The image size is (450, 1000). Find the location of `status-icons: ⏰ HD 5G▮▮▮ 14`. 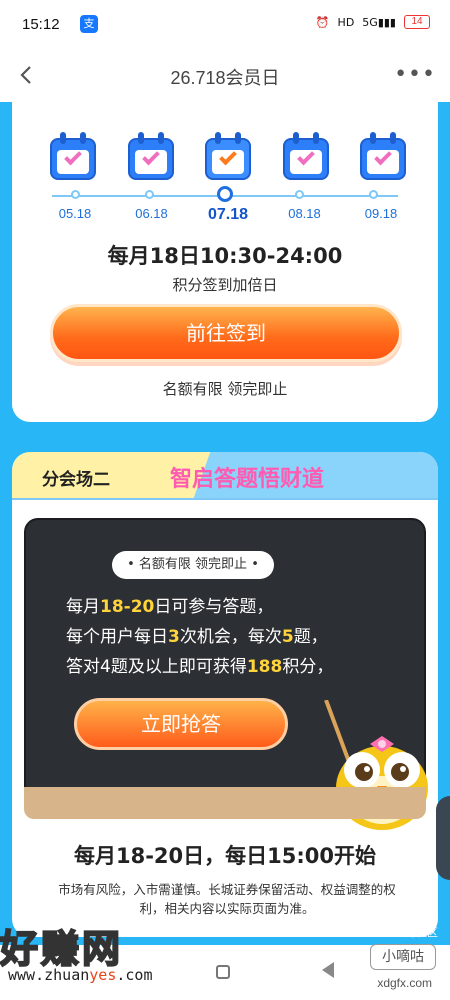

status-icons: ⏰ HD 5G▮▮▮ 14 is located at coordinates (373, 22).